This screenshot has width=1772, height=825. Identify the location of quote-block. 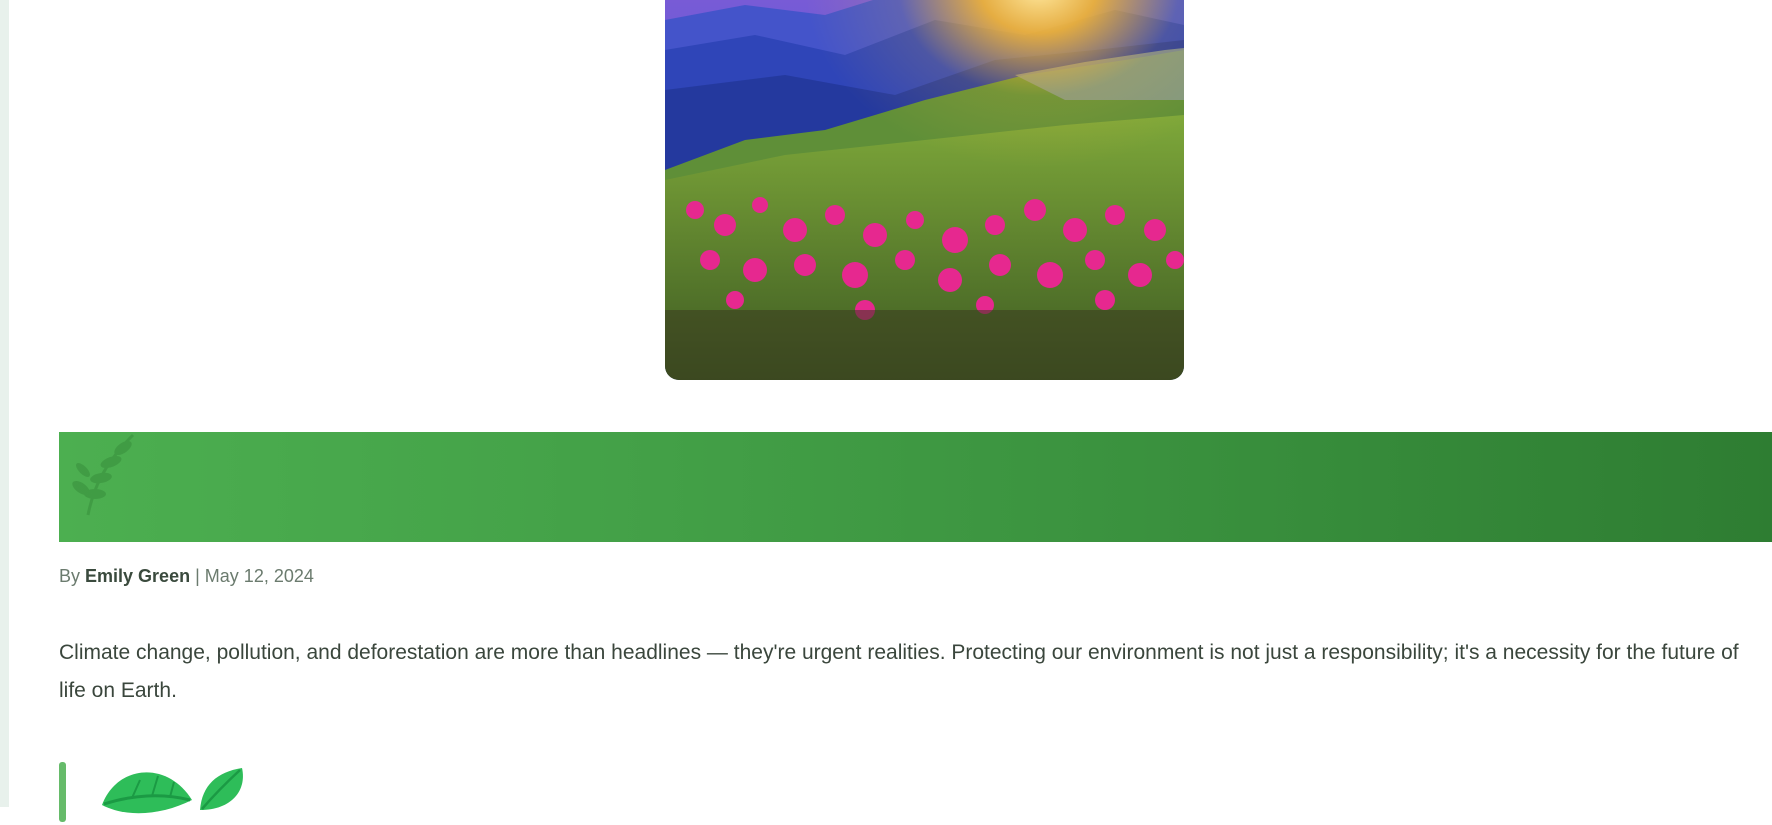
(259, 792).